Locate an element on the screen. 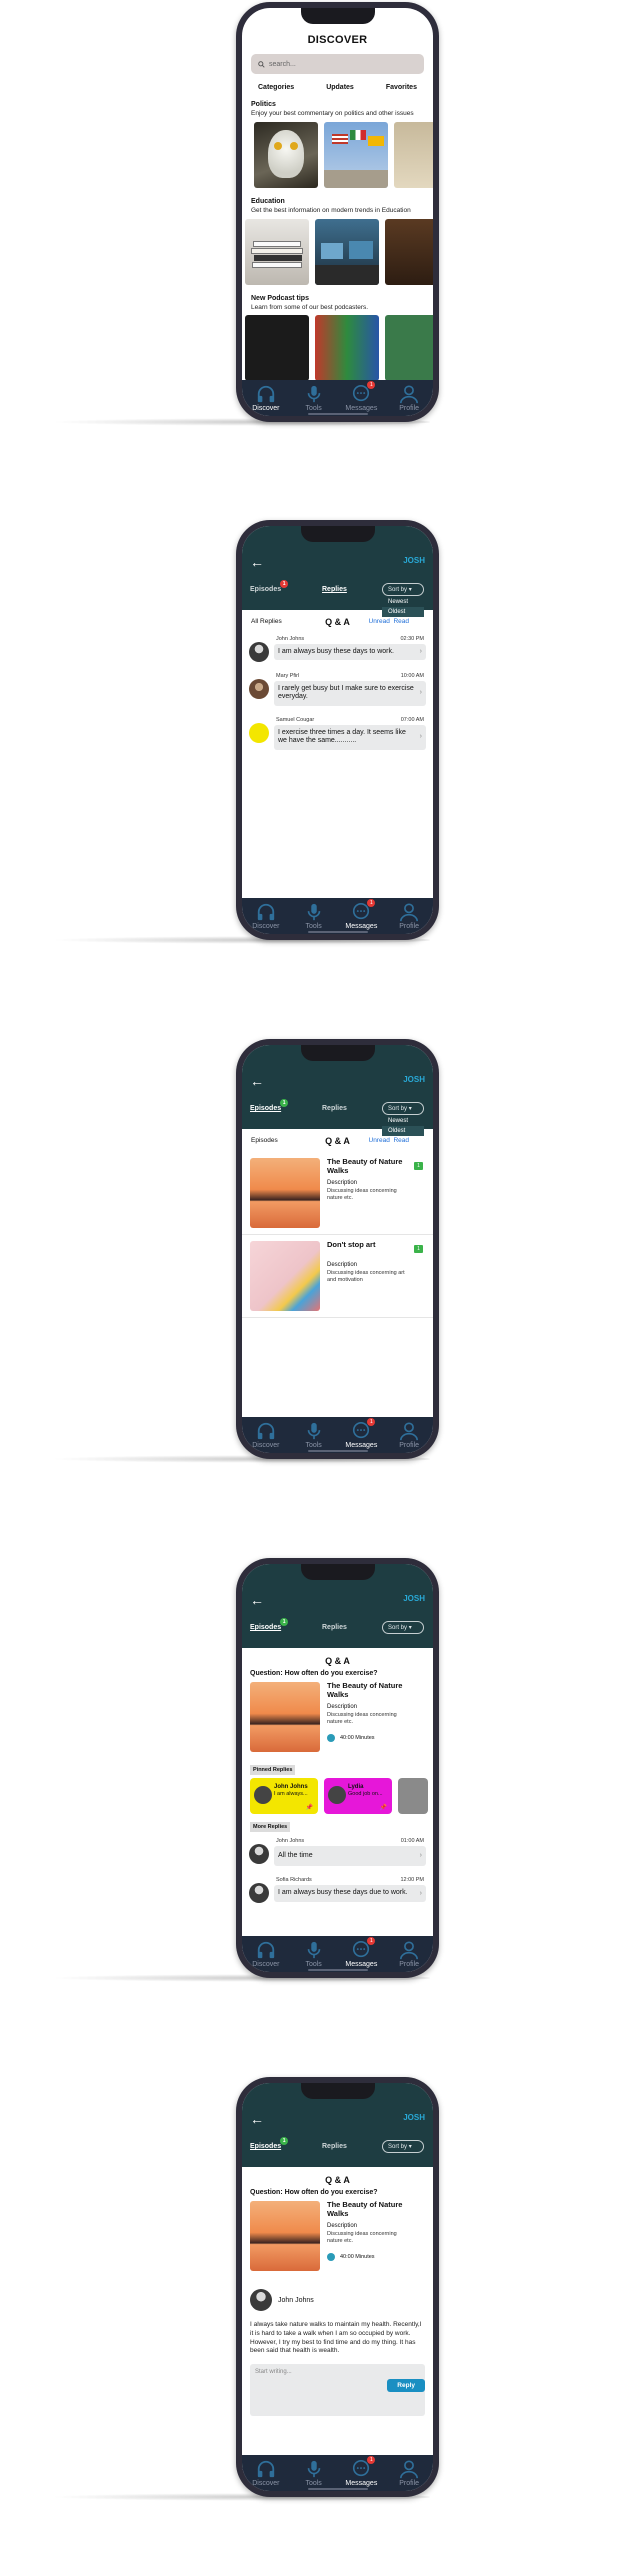 The height and width of the screenshot is (2576, 640). description-label: Description is located at coordinates (342, 2226).